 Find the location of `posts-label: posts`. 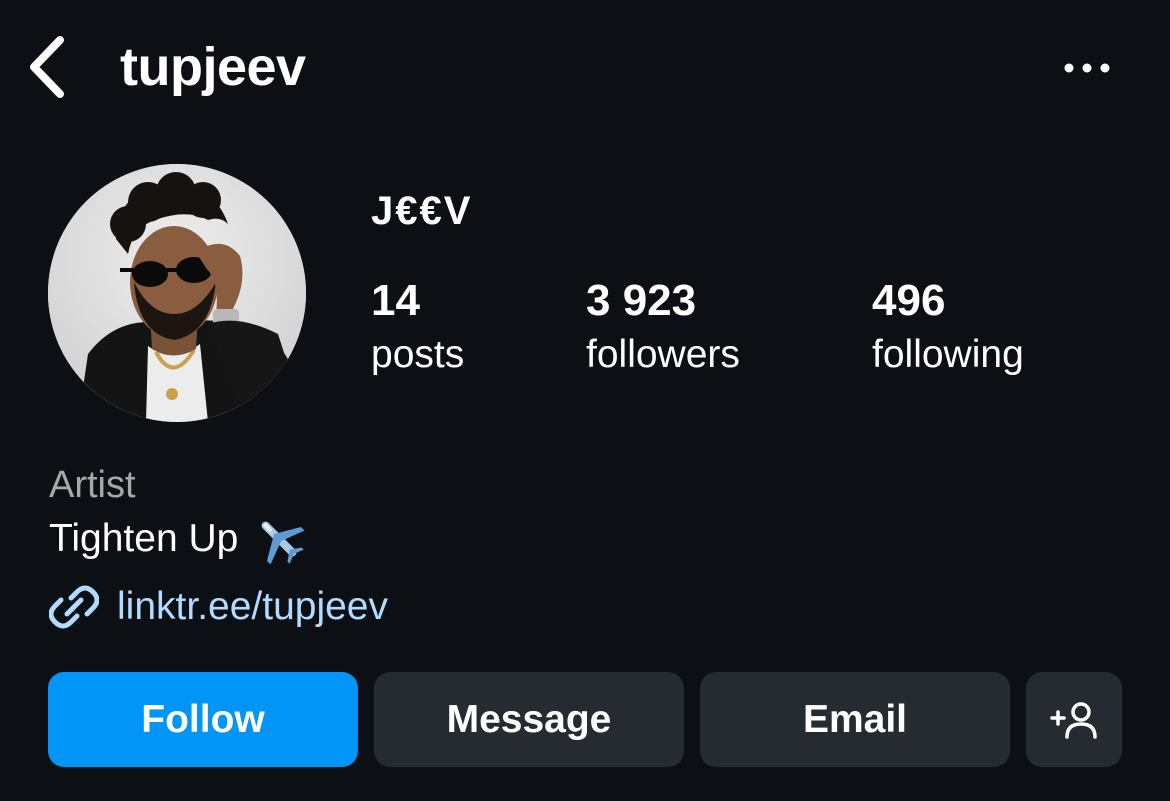

posts-label: posts is located at coordinates (418, 354).